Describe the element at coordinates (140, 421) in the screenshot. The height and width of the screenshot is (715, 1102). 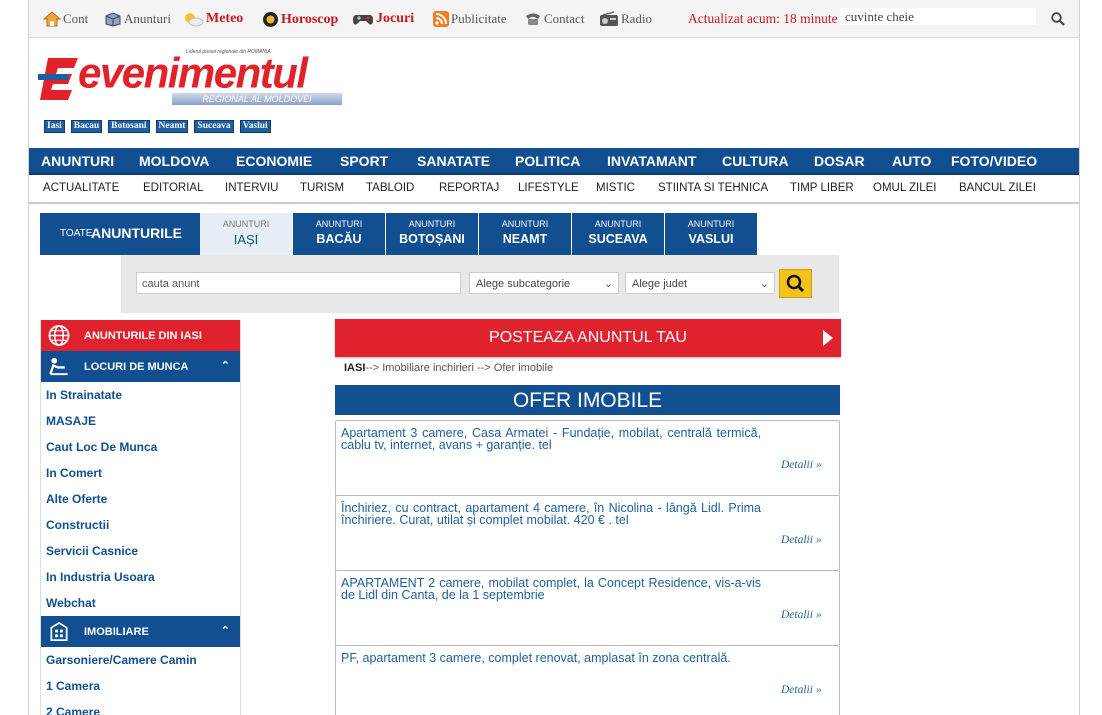
I see `sidebar-item-masaje: MASAJE` at that location.